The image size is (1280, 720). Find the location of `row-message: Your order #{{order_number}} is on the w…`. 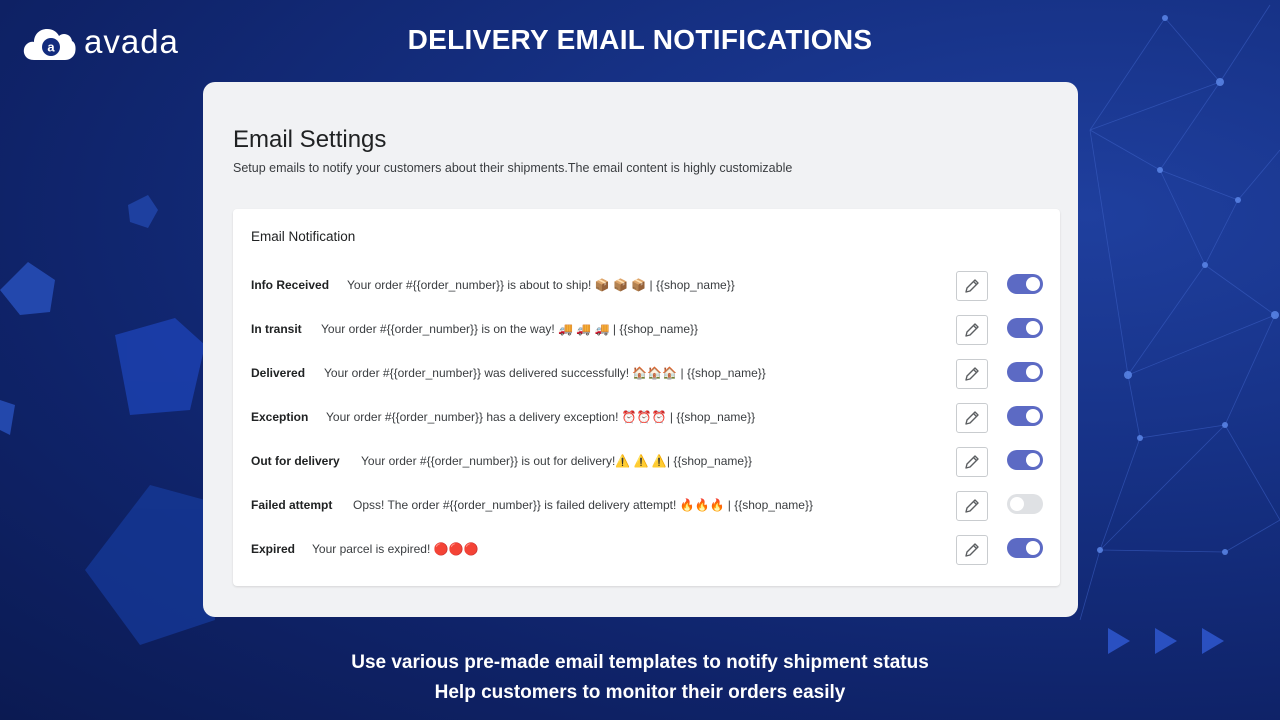

row-message: Your order #{{order_number}} is on the w… is located at coordinates (510, 329).